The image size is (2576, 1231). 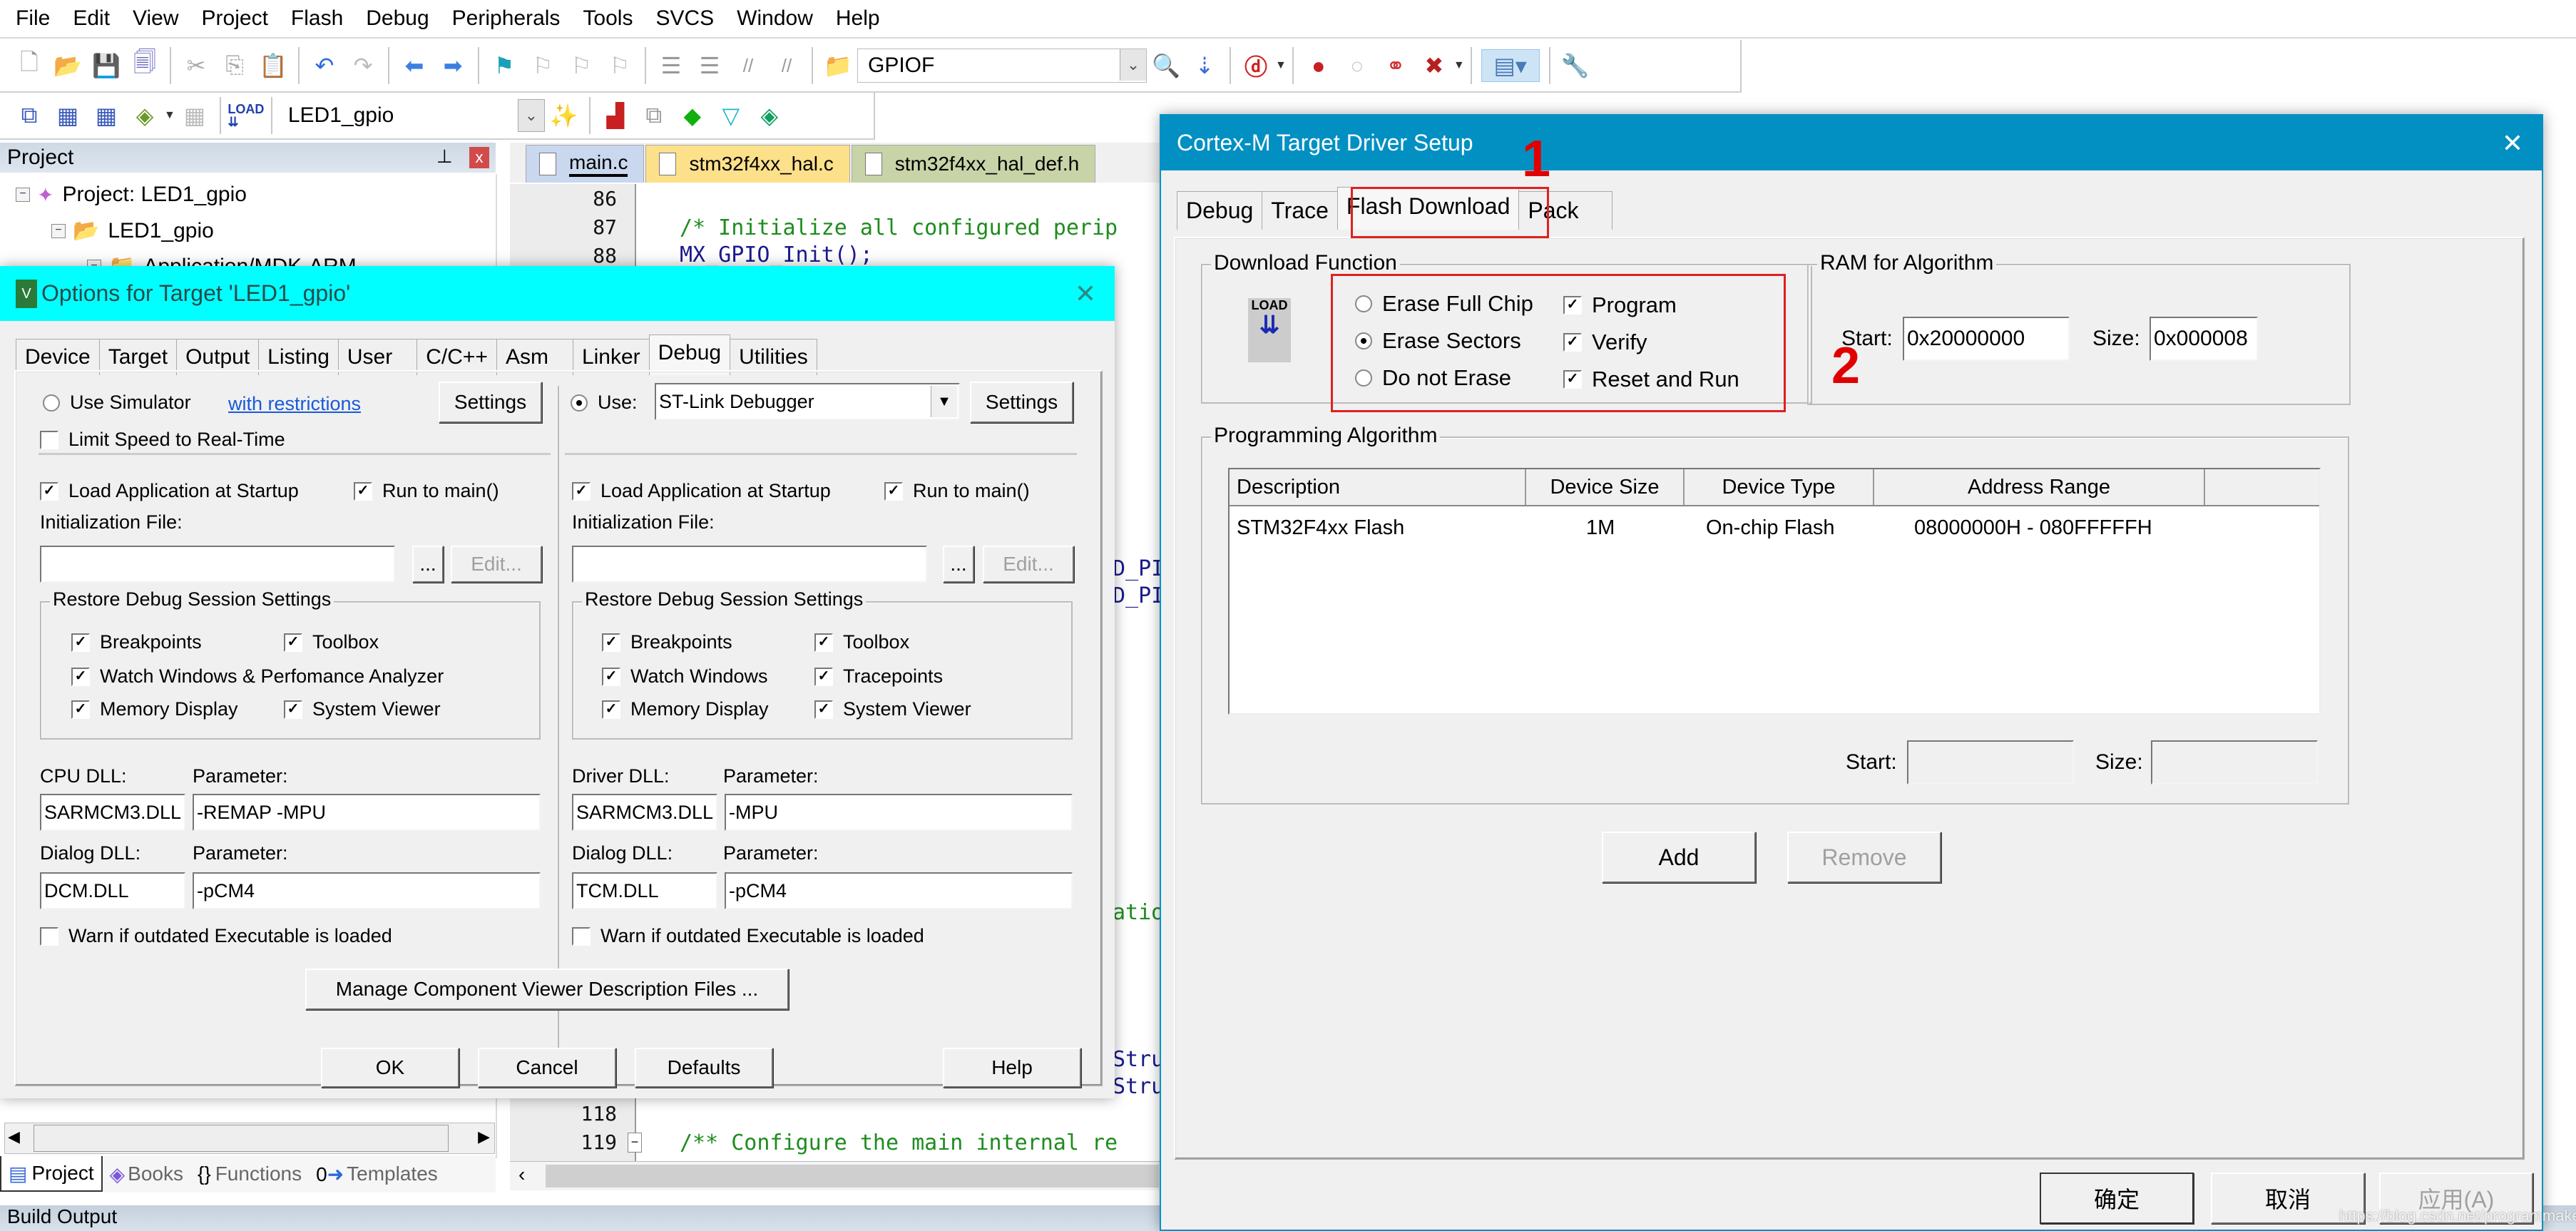 What do you see at coordinates (59, 230) in the screenshot?
I see `collapse-icon: −` at bounding box center [59, 230].